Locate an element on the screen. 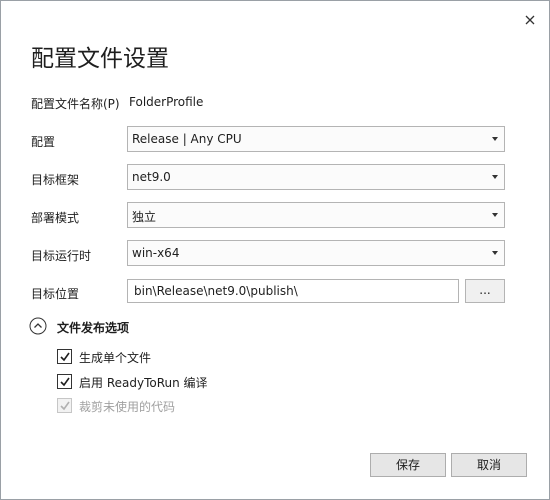  target-runtime-label: 目标运行时 is located at coordinates (61, 256).